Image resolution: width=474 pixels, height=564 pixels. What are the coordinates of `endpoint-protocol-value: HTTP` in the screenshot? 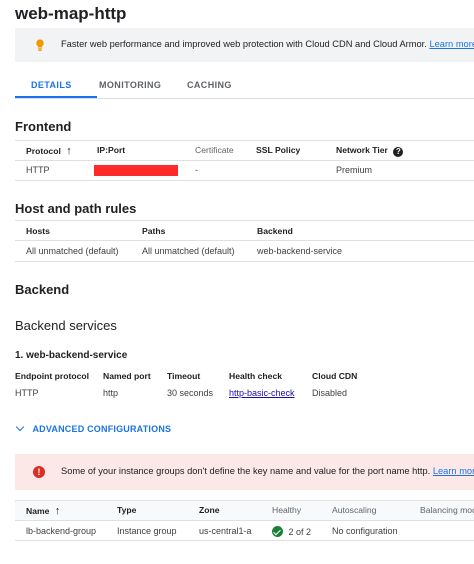 It's located at (27, 393).